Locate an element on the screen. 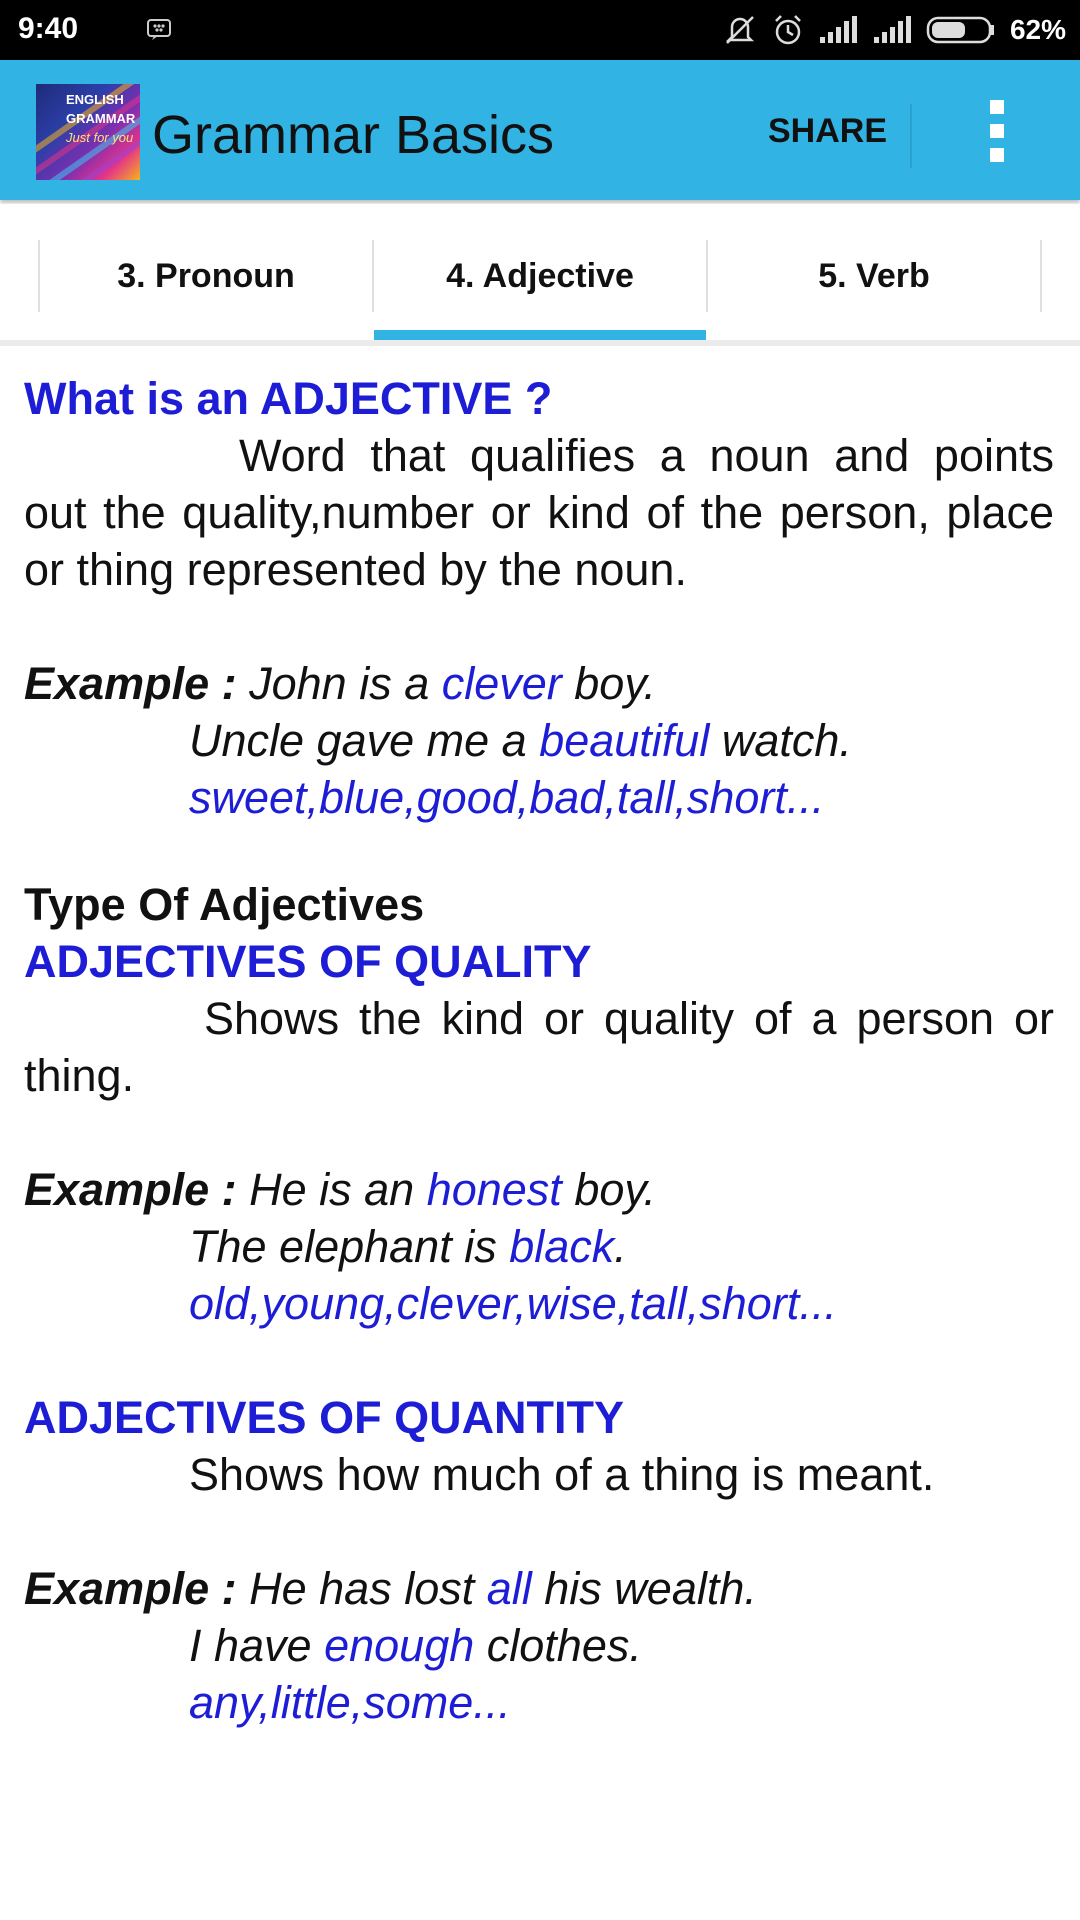  quality-heading: ADJECTIVES OF QUALITY is located at coordinates (308, 961).